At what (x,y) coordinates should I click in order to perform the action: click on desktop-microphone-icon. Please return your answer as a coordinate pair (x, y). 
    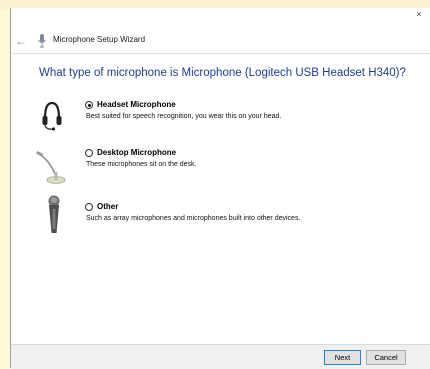
    Looking at the image, I should click on (51, 167).